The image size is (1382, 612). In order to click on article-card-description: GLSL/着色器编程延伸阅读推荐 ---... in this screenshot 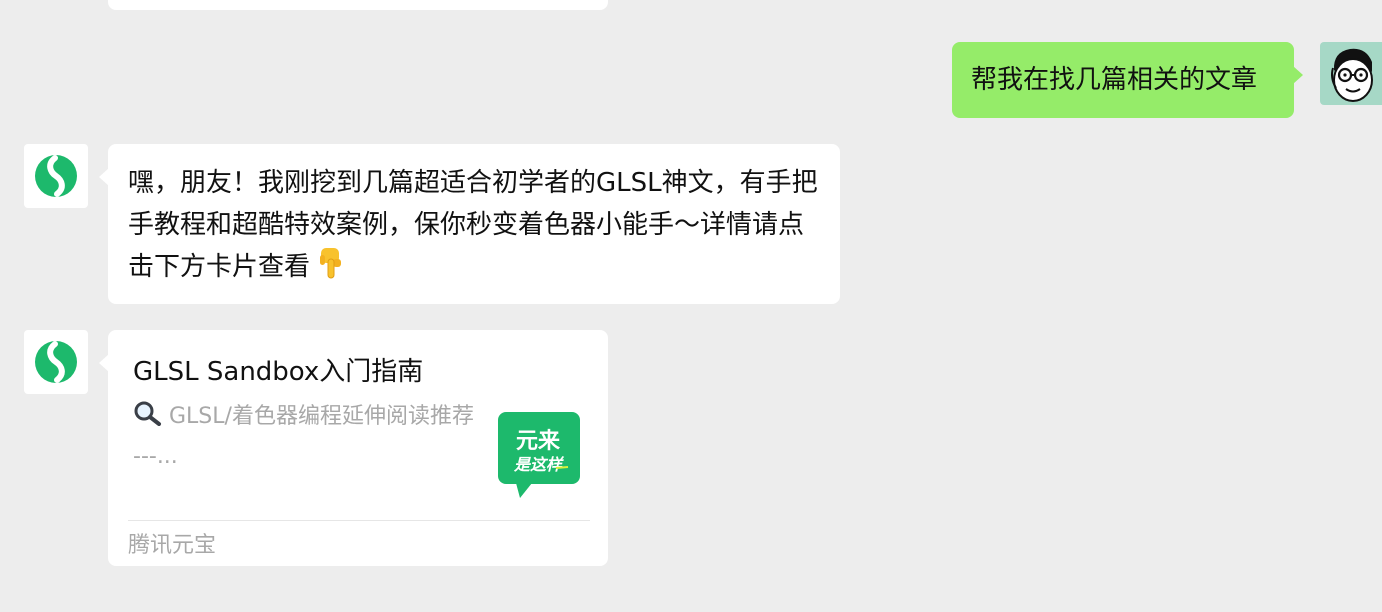, I will do `click(305, 436)`.